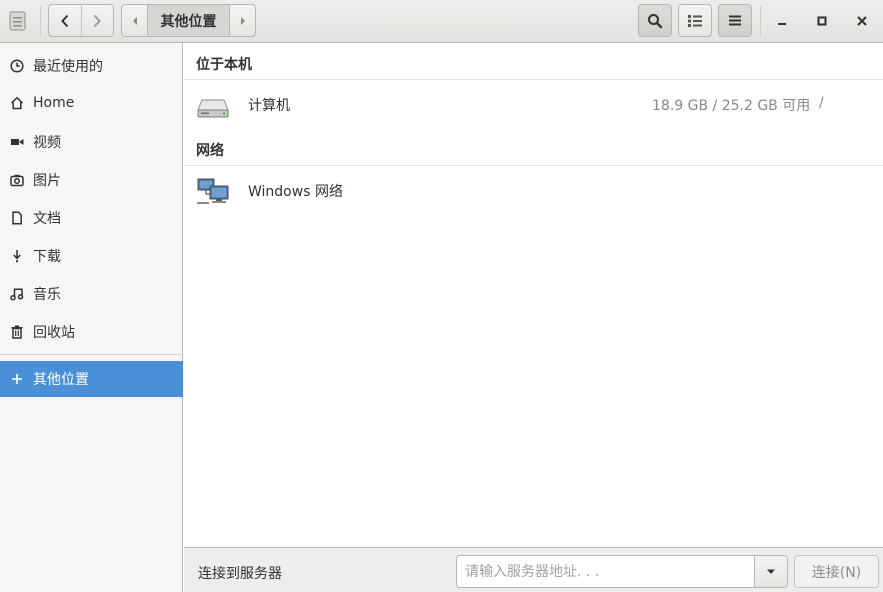  I want to click on server-history-dropdown-button, so click(770, 571).